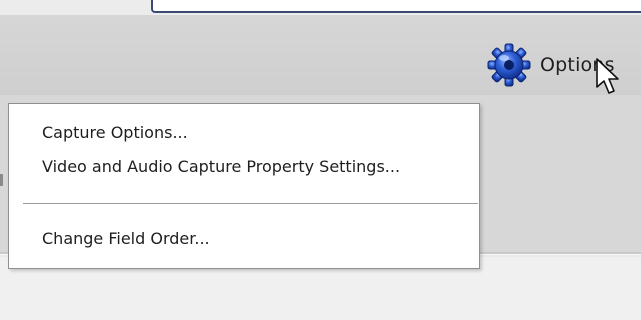 This screenshot has height=320, width=641. Describe the element at coordinates (607, 76) in the screenshot. I see `mouse-cursor-icon` at that location.